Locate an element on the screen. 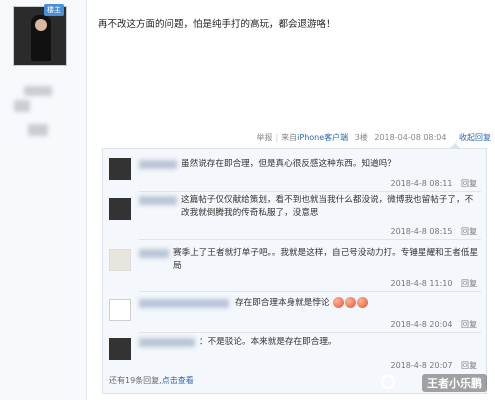  more-replies-link: 点击查看 is located at coordinates (178, 380).